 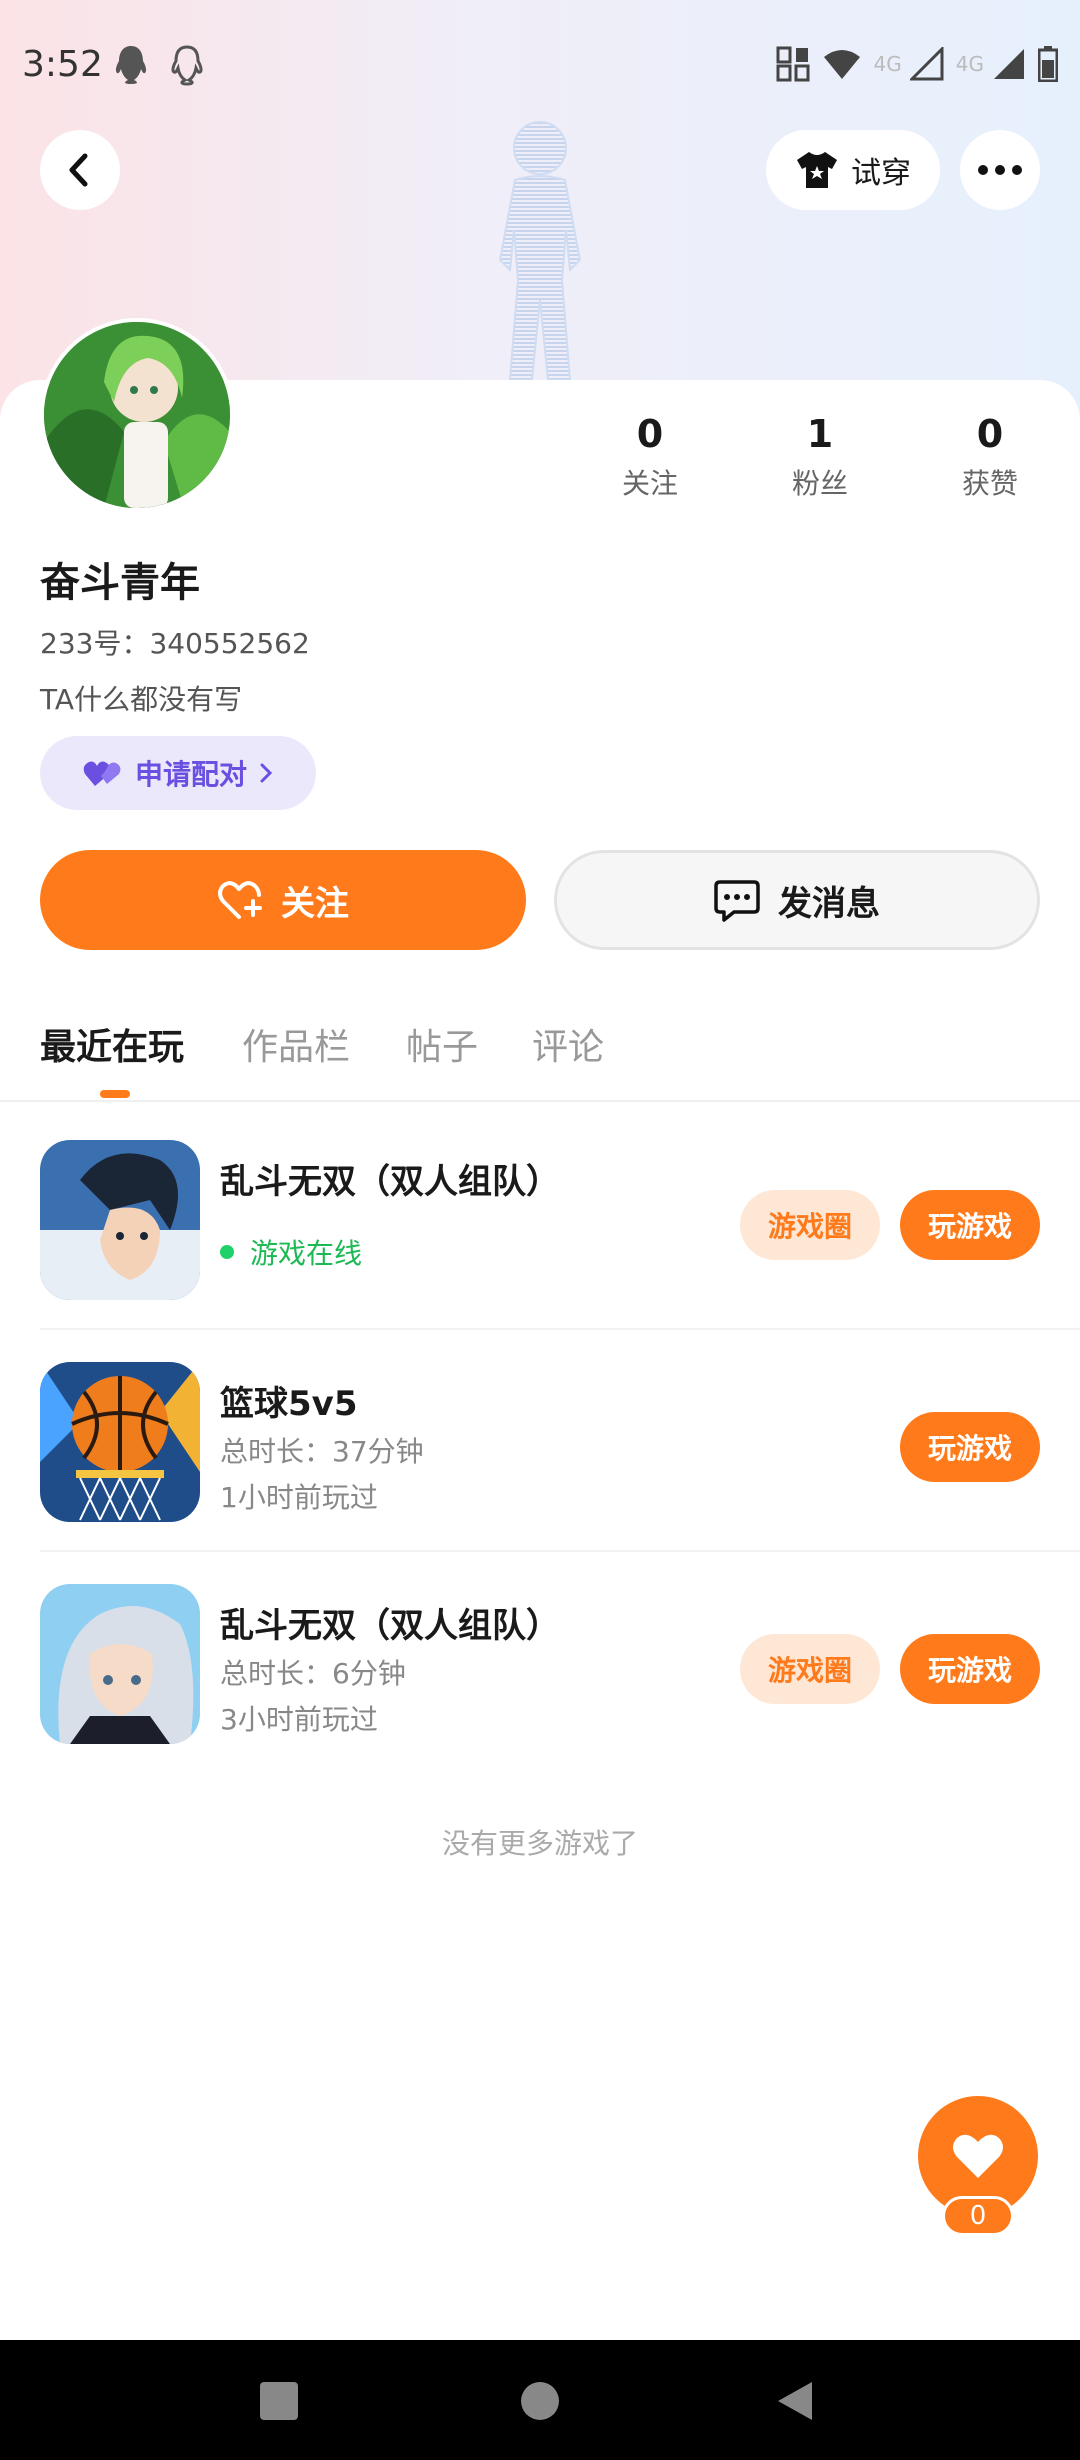 What do you see at coordinates (540, 1220) in the screenshot?
I see `game-row: 乱斗无双（双人组队） 游戏在线 游戏圈 玩游戏` at bounding box center [540, 1220].